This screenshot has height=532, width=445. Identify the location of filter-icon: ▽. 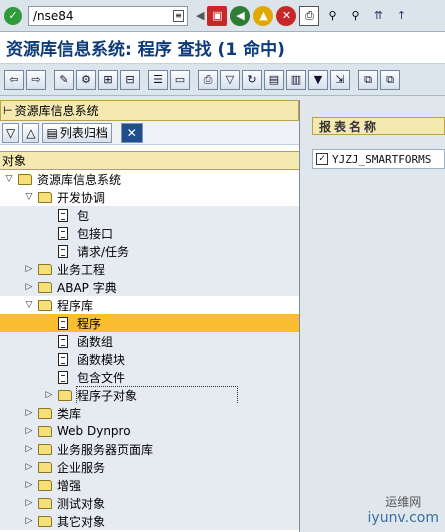
(230, 79).